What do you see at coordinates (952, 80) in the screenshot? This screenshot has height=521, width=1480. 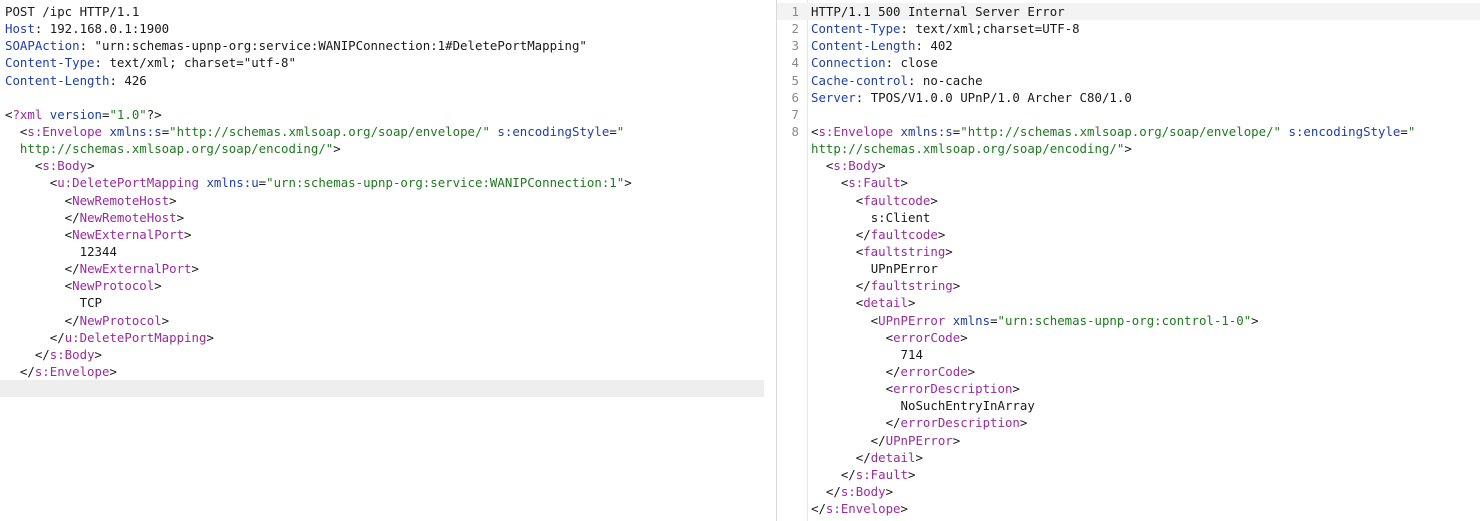 I see `header-value: no-cache` at bounding box center [952, 80].